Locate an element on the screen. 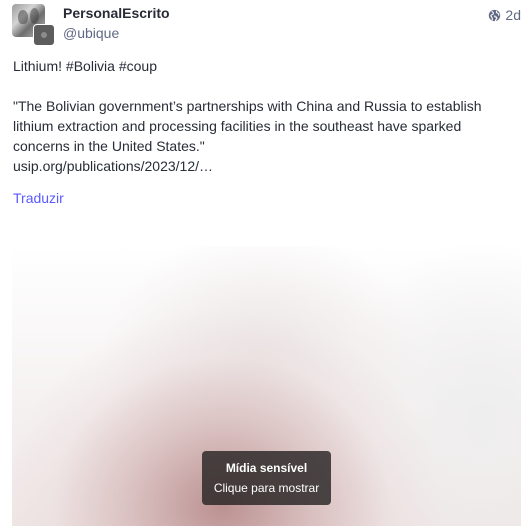 This screenshot has width=529, height=526. content-paragraph: Lithium! #Bolivia #coup is located at coordinates (263, 66).